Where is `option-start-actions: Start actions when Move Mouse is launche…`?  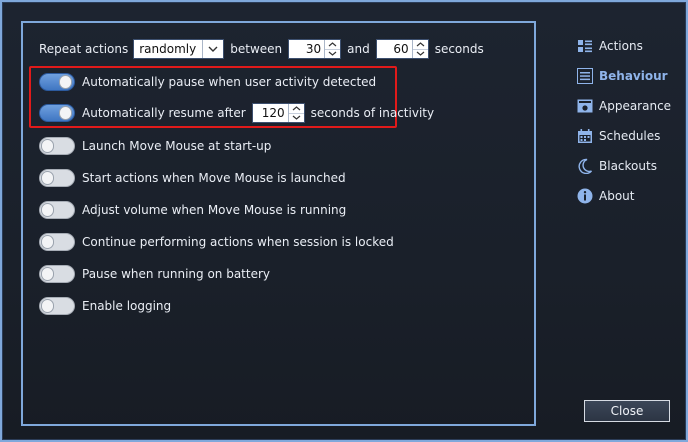 option-start-actions: Start actions when Move Mouse is launche… is located at coordinates (192, 178).